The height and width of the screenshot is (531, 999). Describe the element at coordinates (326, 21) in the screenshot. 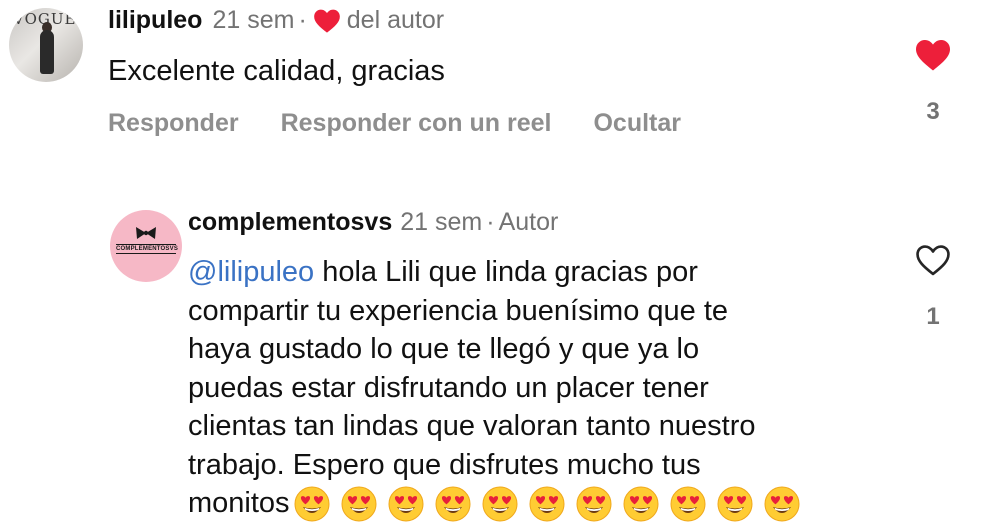

I see `author-liked-heart-icon` at that location.